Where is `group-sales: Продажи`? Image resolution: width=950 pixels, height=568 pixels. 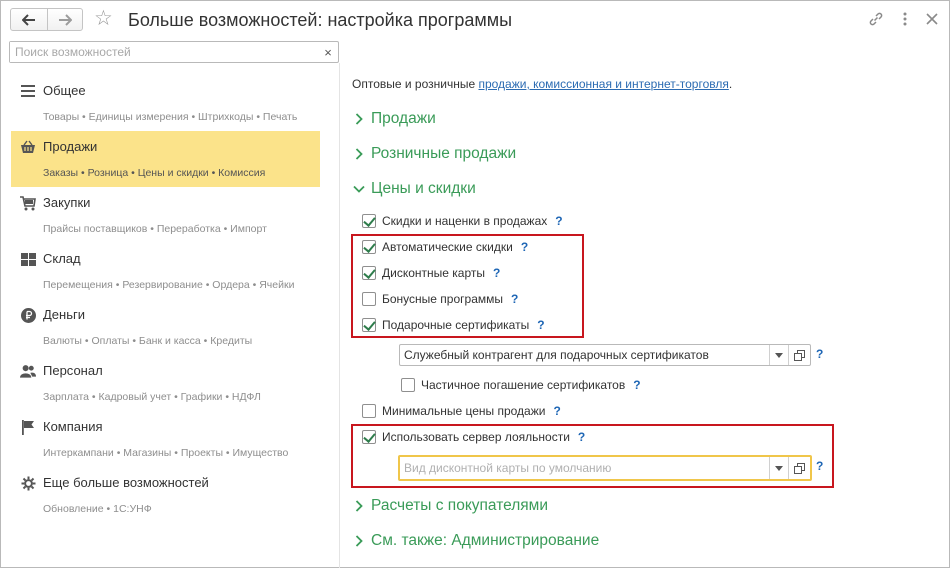 group-sales: Продажи is located at coordinates (394, 119).